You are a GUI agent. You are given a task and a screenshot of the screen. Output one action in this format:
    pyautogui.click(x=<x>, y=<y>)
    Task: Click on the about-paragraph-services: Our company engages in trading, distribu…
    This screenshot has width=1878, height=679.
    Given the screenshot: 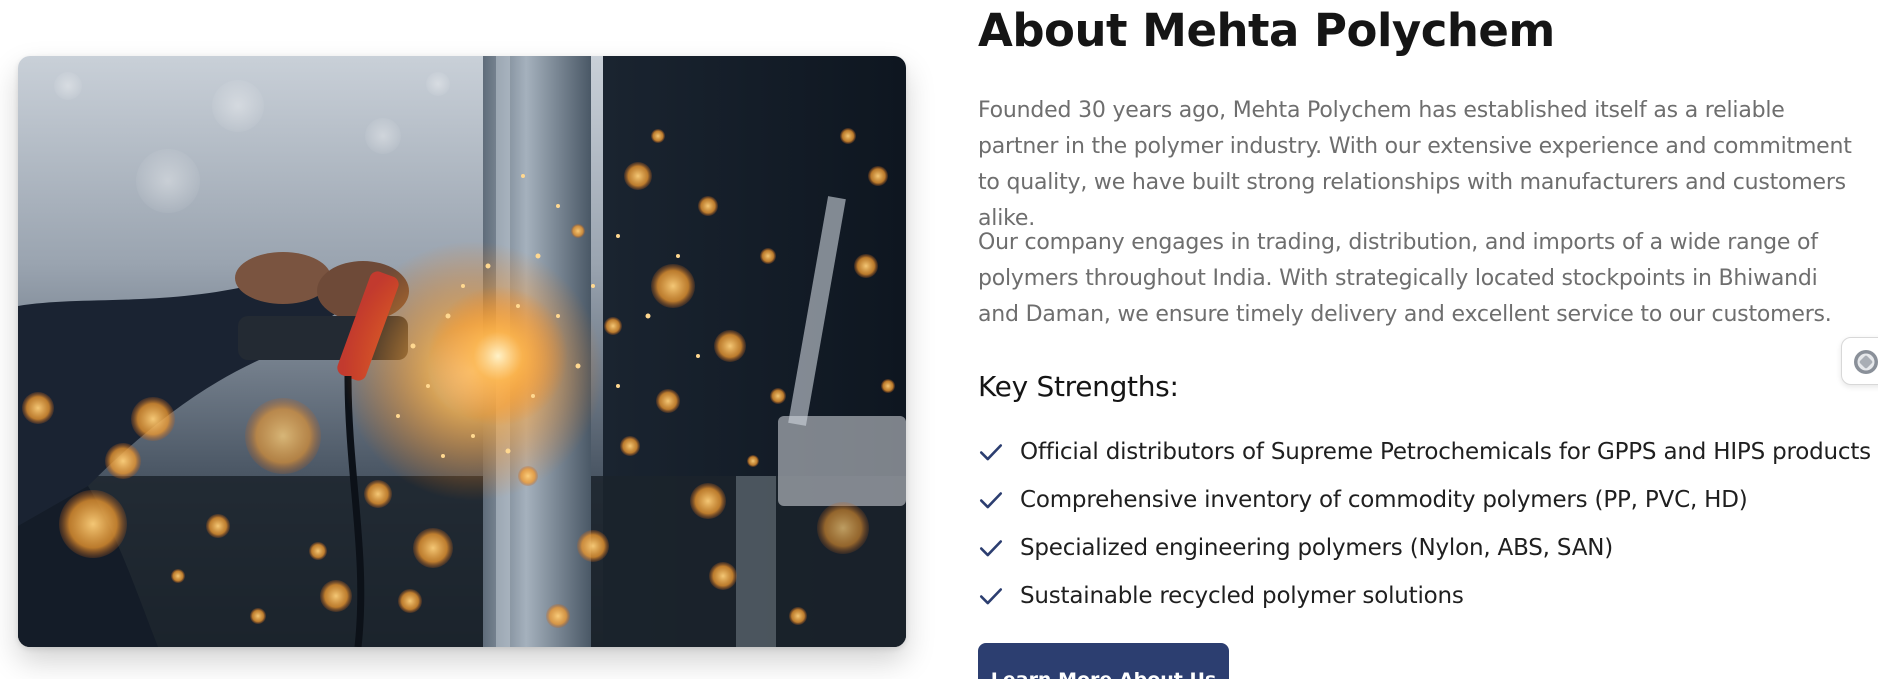 What is the action you would take?
    pyautogui.click(x=1405, y=278)
    